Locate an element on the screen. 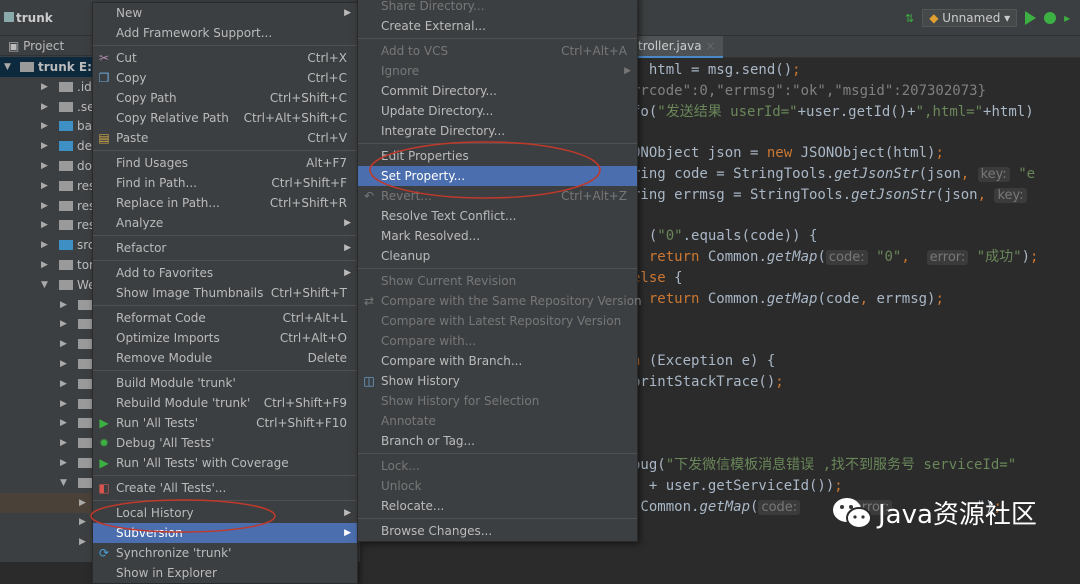 Image resolution: width=1080 pixels, height=584 pixels. submenu-arrow-icon: ▶ is located at coordinates (347, 513).